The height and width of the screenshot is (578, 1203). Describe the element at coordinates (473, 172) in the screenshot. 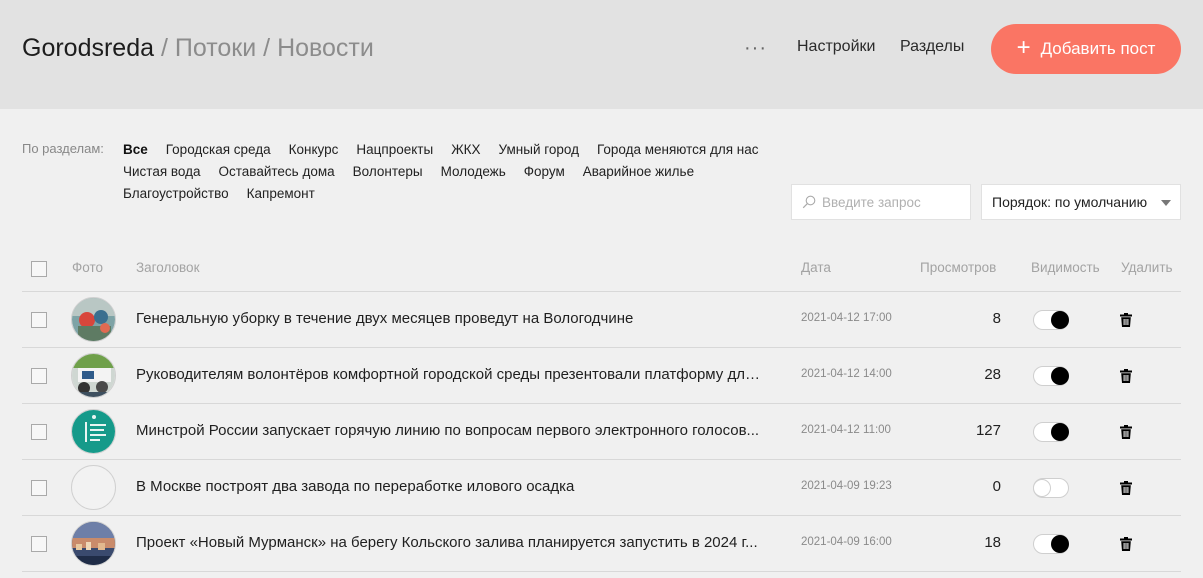

I see `filter-youth: Молодежь` at that location.